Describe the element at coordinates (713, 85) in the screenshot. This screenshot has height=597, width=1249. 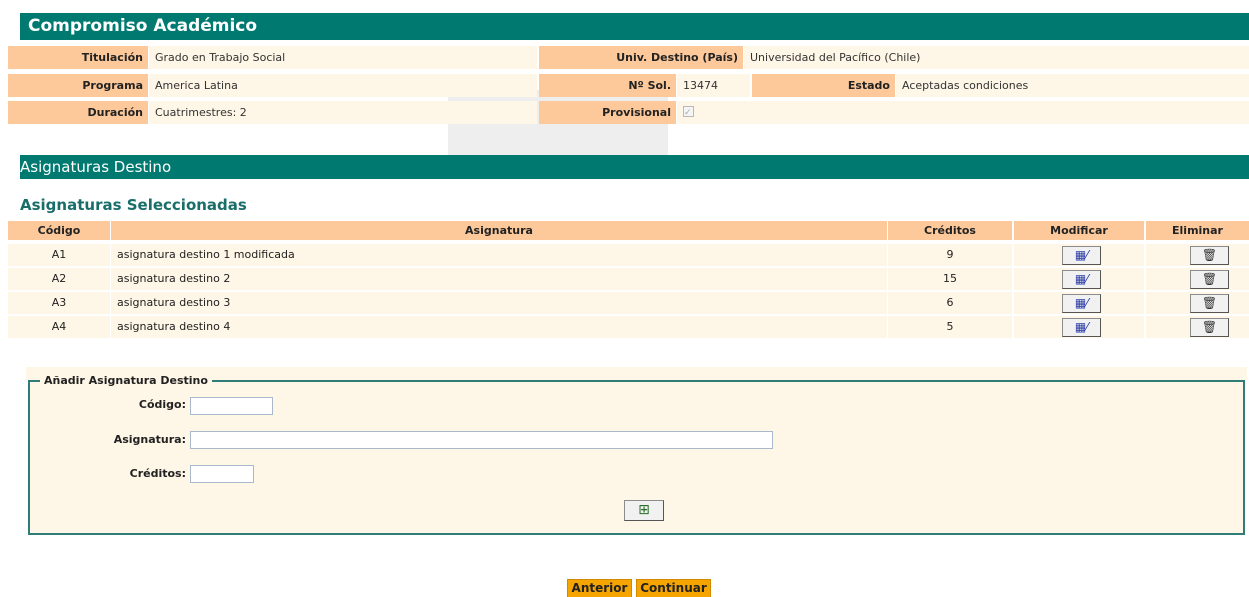
I see `nsol-value: 13474` at that location.